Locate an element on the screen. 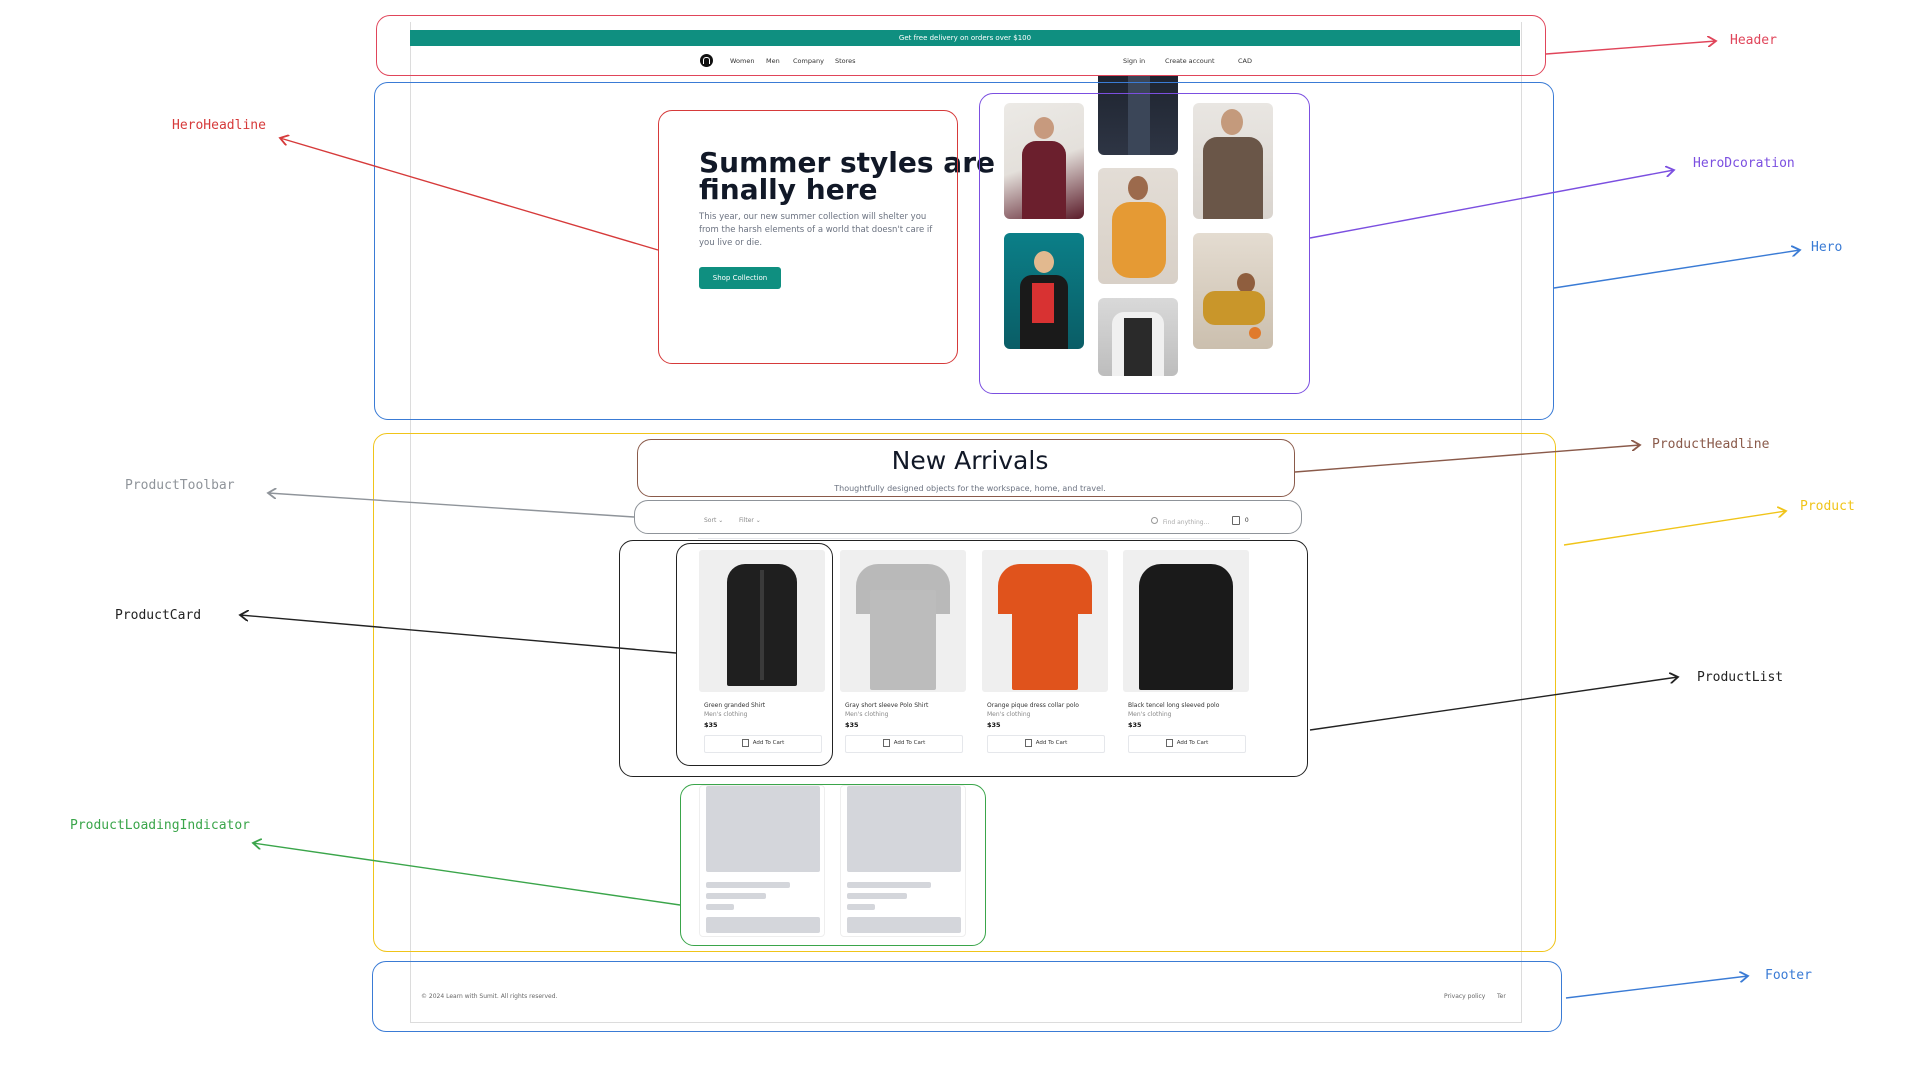 The height and width of the screenshot is (1090, 1907). region-hero-headline is located at coordinates (808, 237).